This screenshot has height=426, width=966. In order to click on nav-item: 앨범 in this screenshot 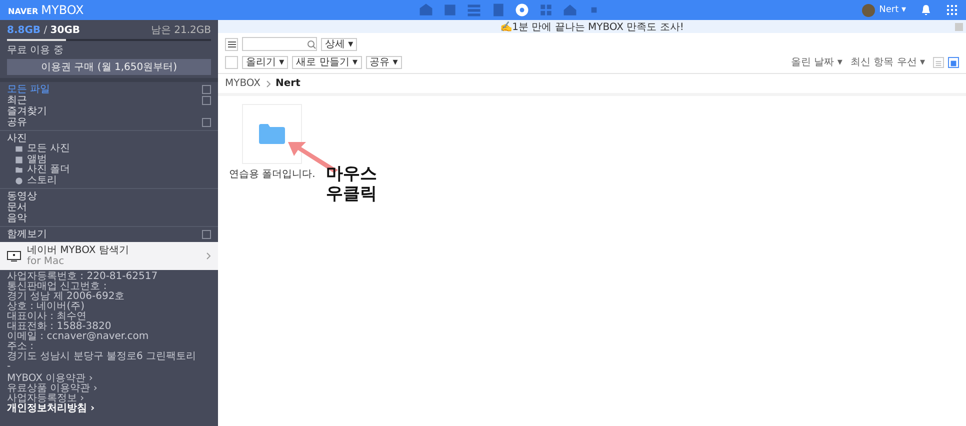, I will do `click(37, 159)`.